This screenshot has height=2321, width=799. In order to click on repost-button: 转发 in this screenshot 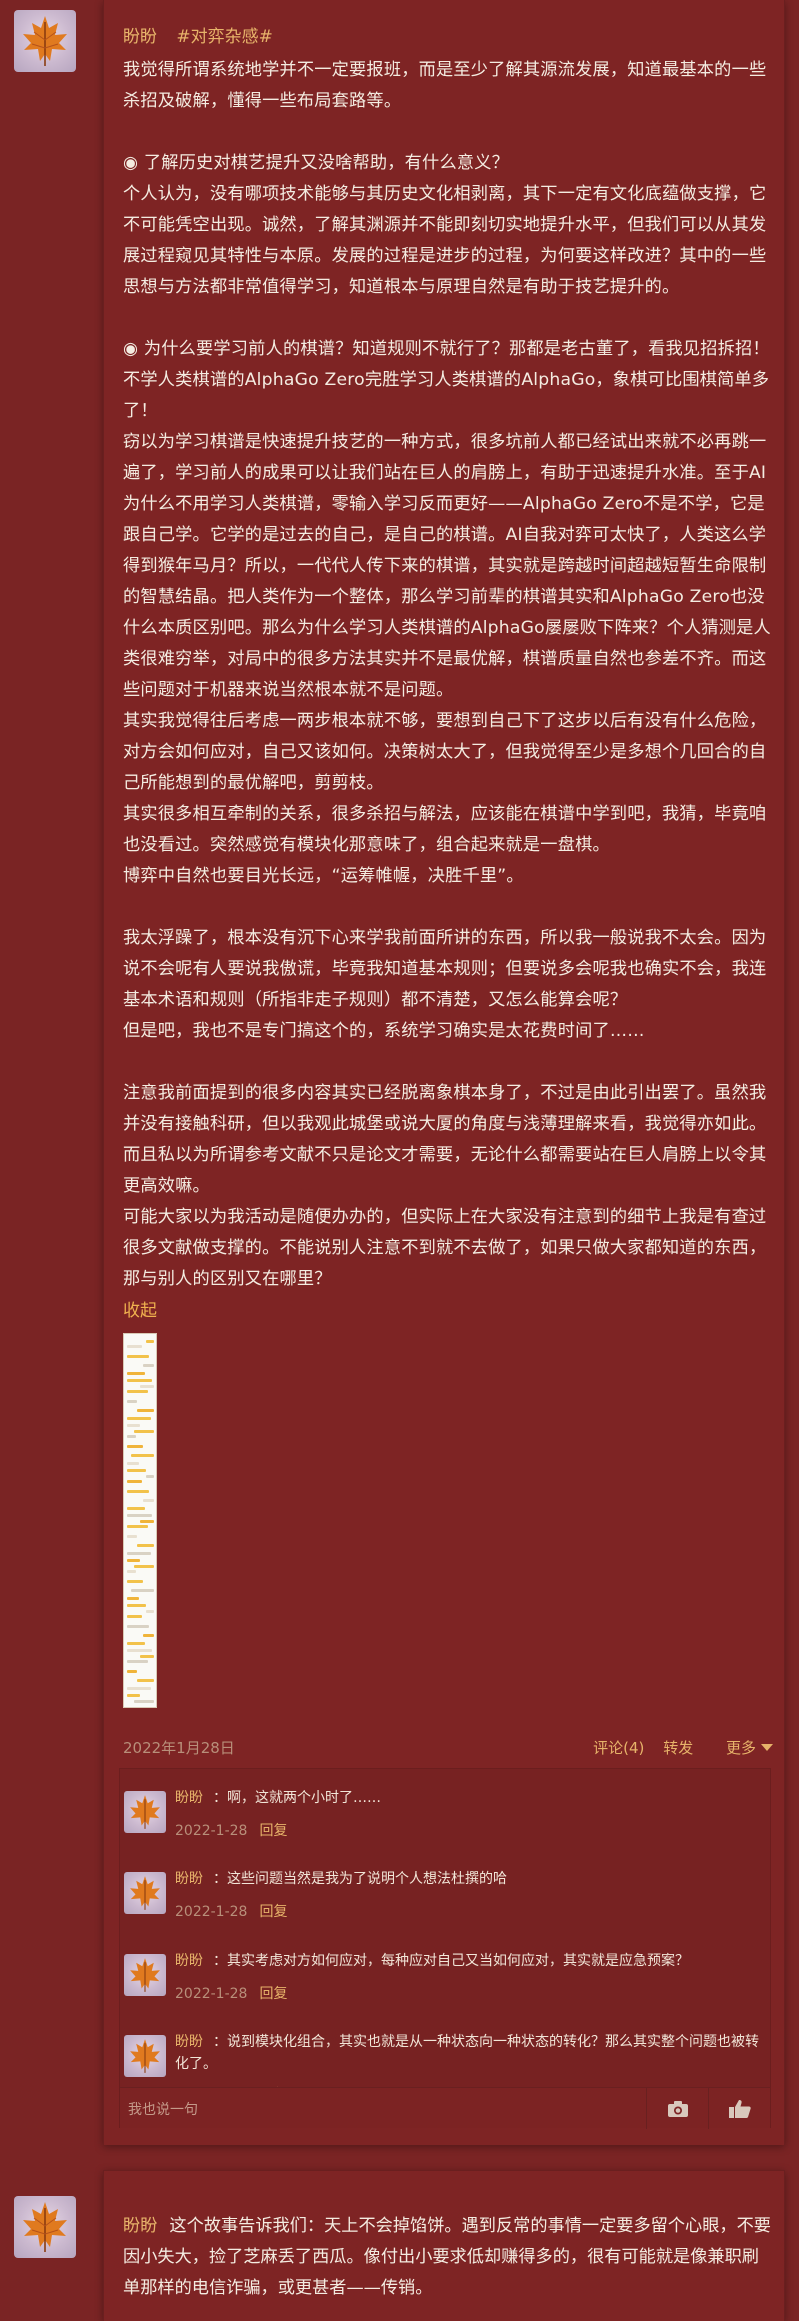, I will do `click(678, 1748)`.